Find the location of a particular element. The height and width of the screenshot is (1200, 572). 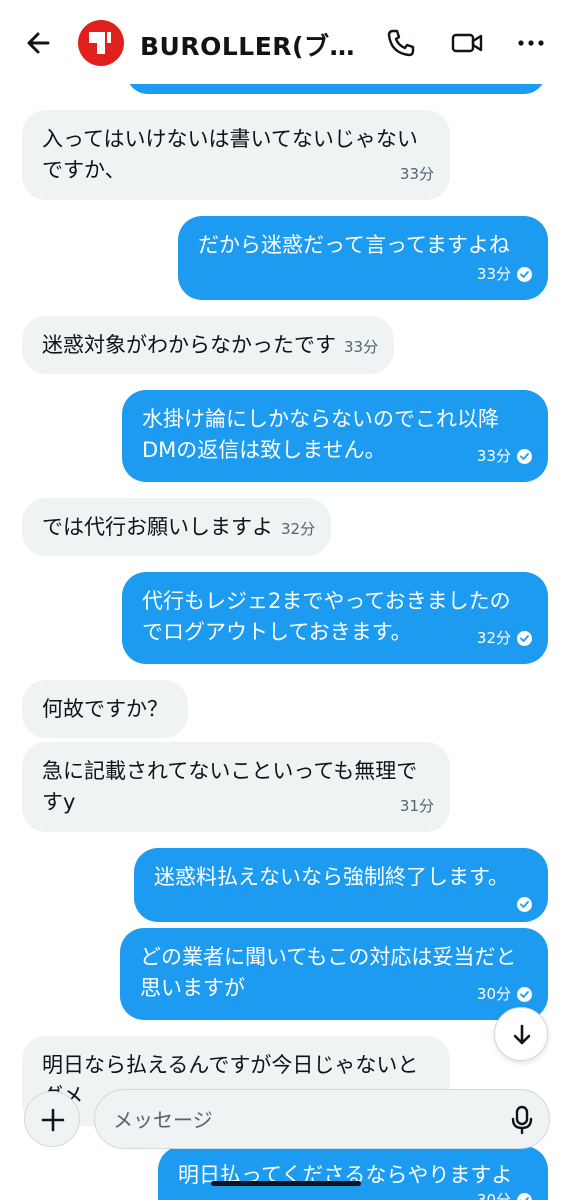

timestamp: 31分 is located at coordinates (416, 806).